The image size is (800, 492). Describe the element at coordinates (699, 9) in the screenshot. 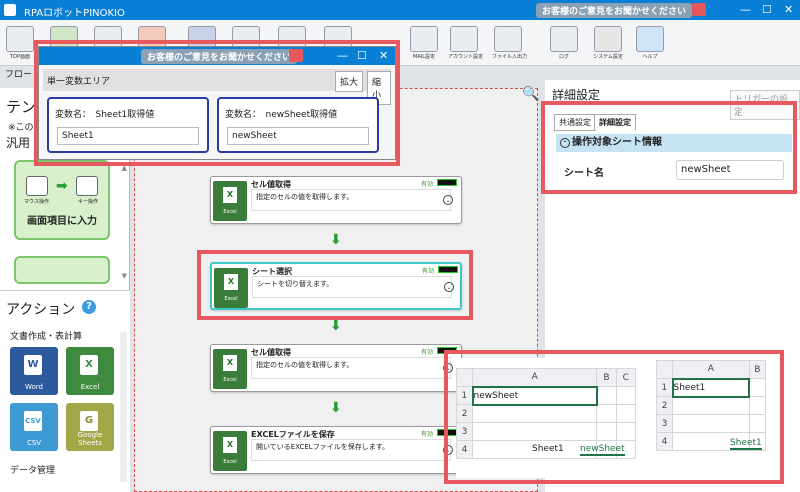

I see `thumbs-down-icon` at that location.